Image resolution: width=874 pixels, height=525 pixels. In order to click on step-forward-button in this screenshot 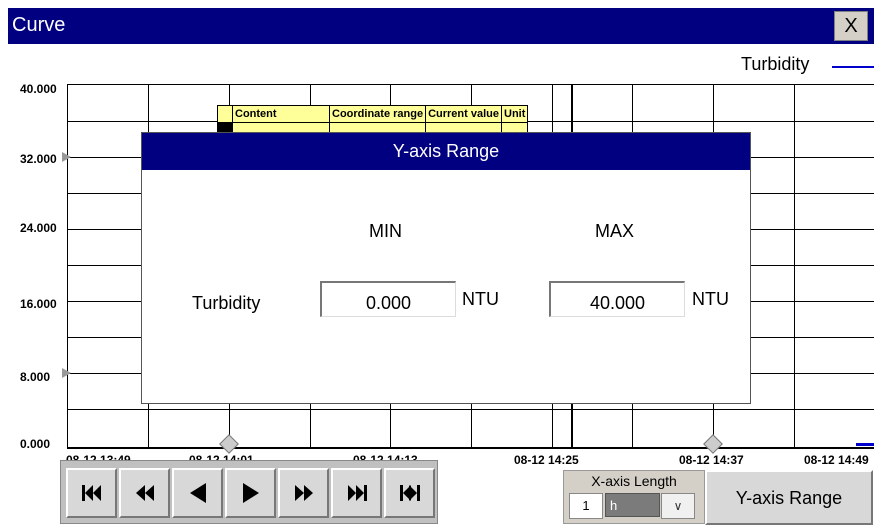, I will do `click(250, 493)`.